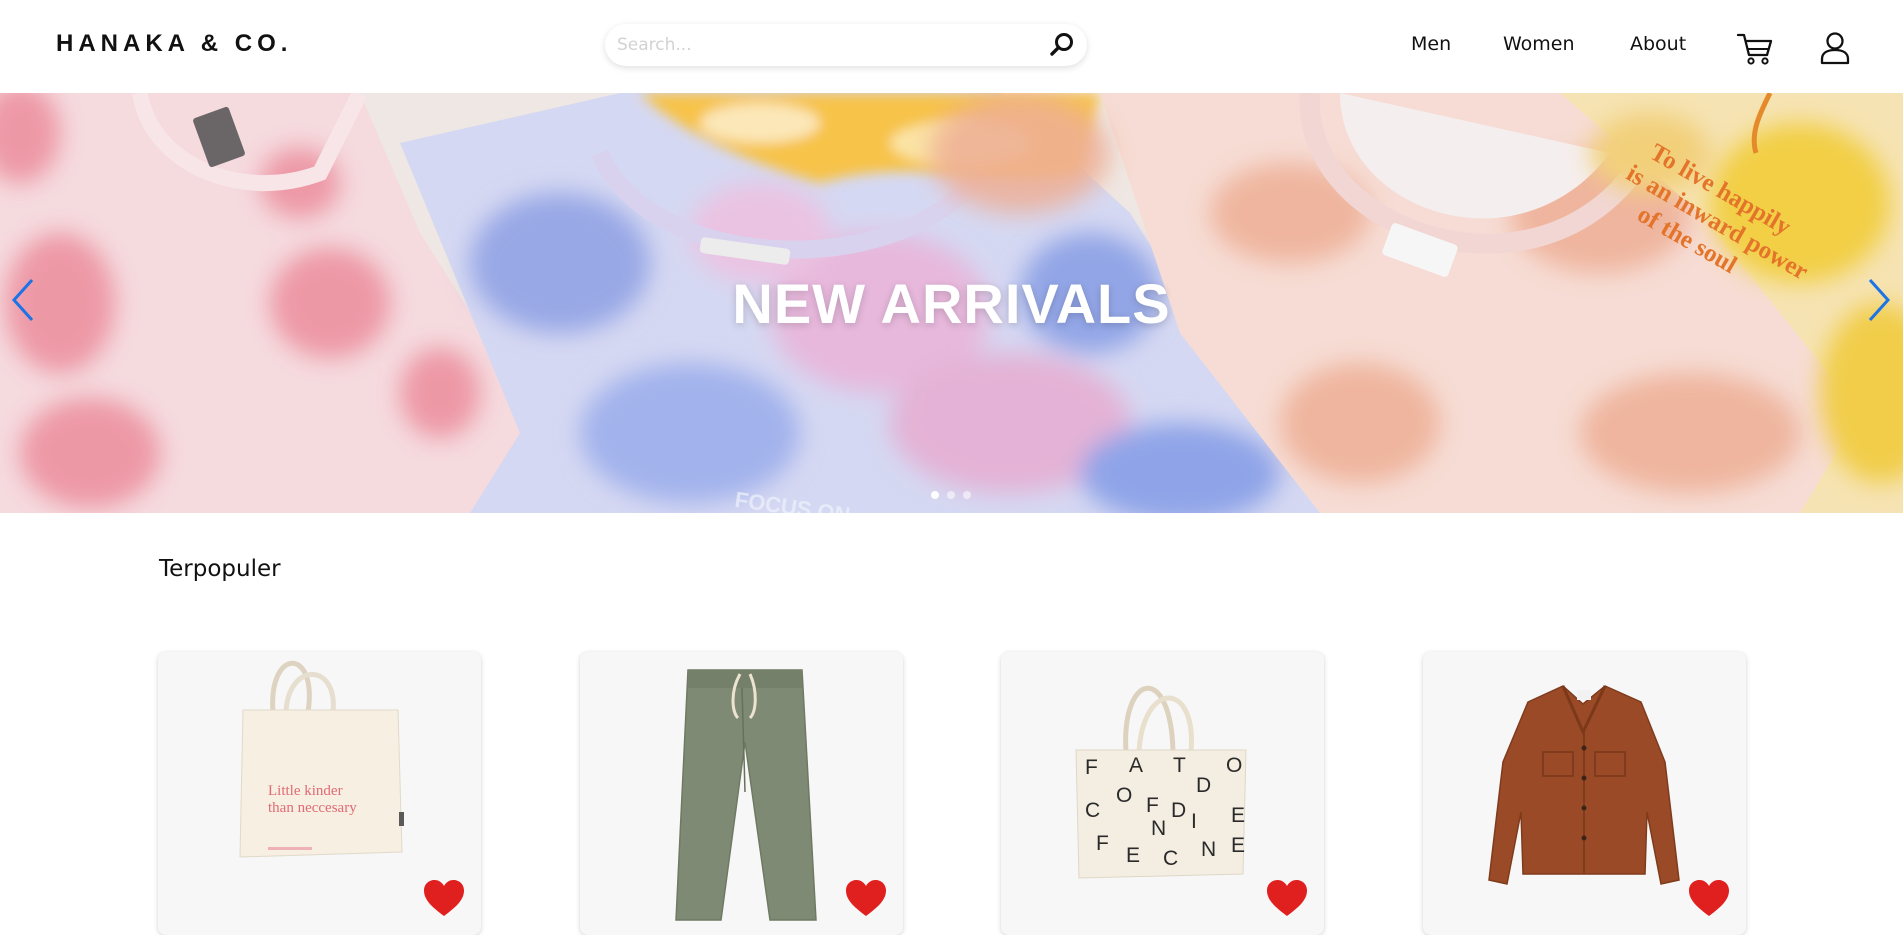 Image resolution: width=1903 pixels, height=935 pixels. What do you see at coordinates (1194, 821) in the screenshot?
I see `tote-letter: I` at bounding box center [1194, 821].